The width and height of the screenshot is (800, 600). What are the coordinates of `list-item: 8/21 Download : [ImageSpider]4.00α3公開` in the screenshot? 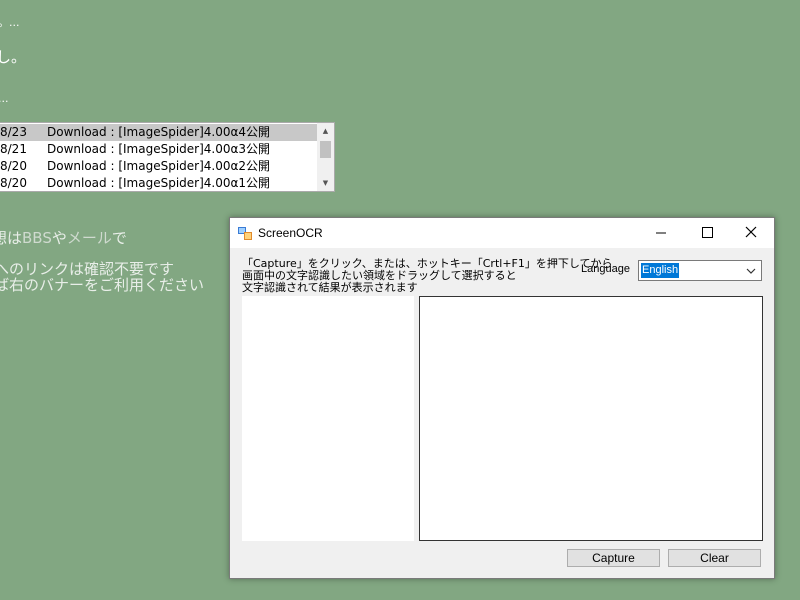 It's located at (159, 149).